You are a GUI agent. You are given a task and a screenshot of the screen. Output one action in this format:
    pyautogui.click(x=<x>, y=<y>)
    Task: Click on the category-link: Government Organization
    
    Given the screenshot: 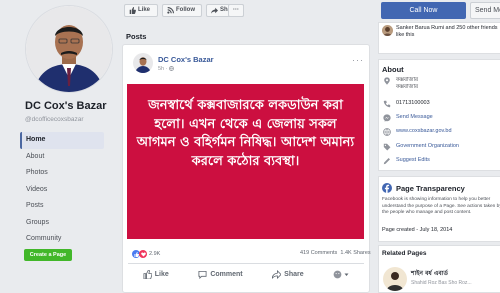 What is the action you would take?
    pyautogui.click(x=427, y=146)
    